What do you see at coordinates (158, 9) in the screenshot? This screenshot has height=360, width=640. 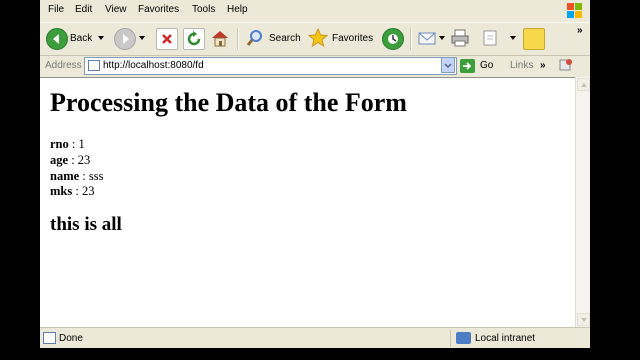 I see `menu-favorites: Favorites` at bounding box center [158, 9].